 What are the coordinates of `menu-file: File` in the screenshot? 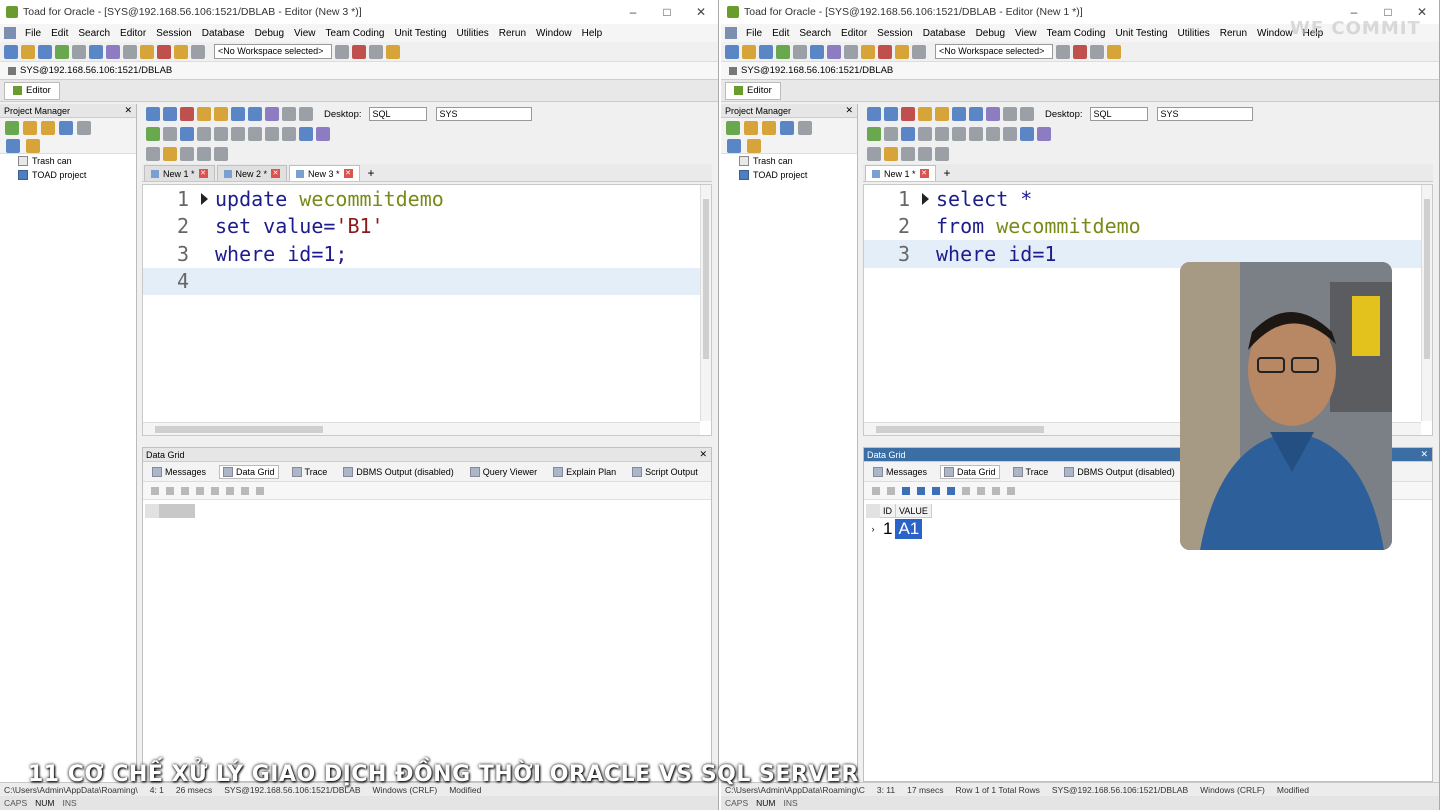 It's located at (754, 33).